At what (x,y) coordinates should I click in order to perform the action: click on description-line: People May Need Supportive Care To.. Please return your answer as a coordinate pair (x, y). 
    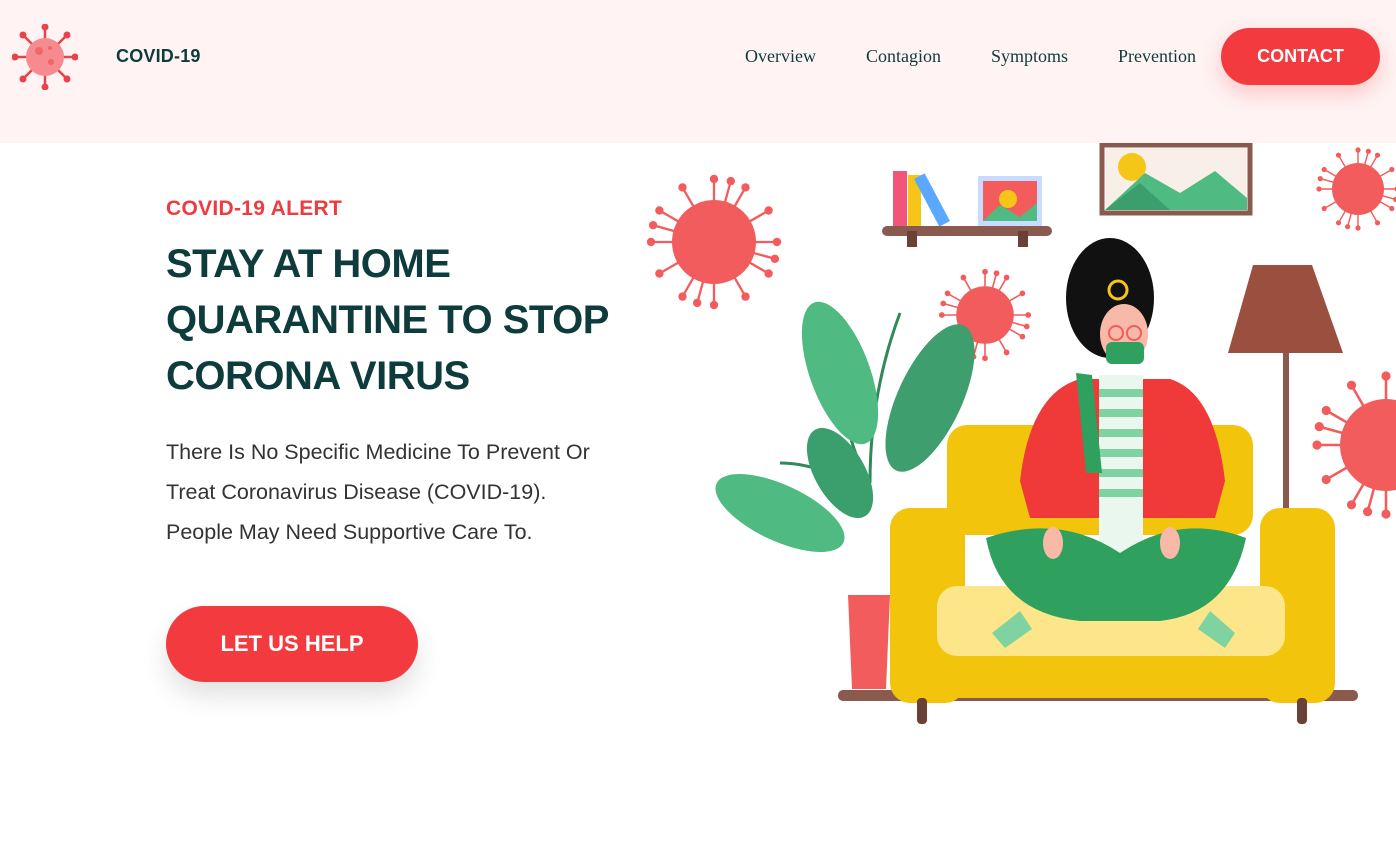
    Looking at the image, I should click on (349, 532).